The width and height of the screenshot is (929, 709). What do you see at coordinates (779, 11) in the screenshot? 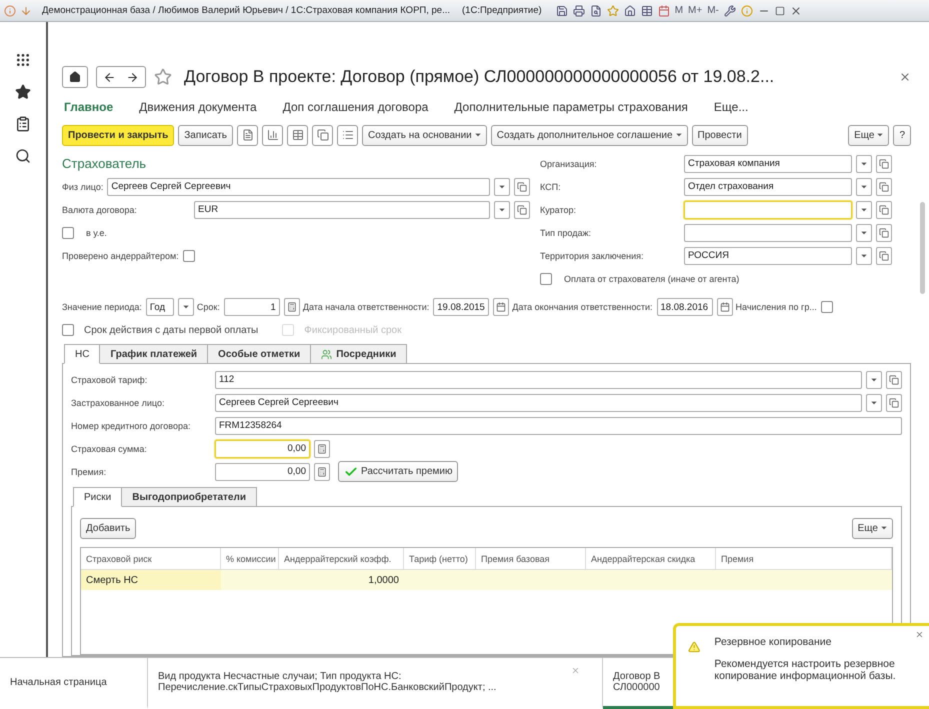
I see `restore-icon` at bounding box center [779, 11].